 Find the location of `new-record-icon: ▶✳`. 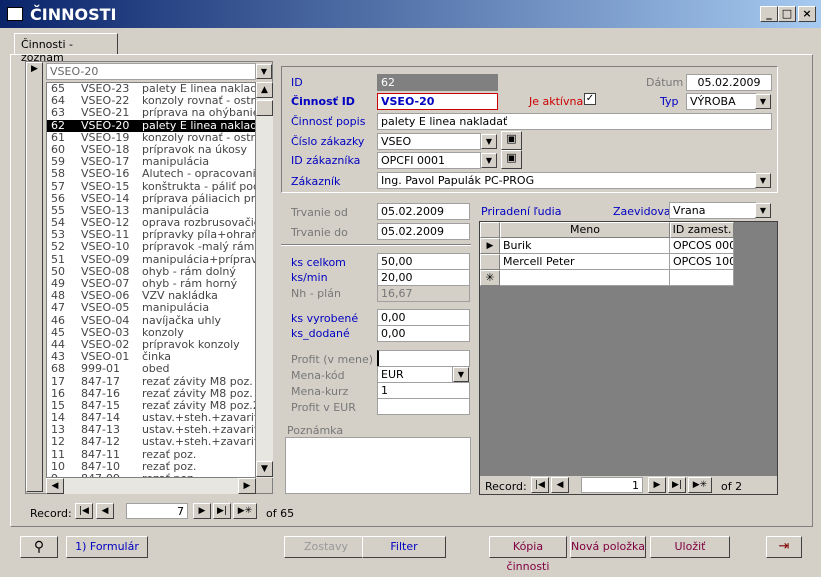

new-record-icon: ▶✳ is located at coordinates (245, 511).